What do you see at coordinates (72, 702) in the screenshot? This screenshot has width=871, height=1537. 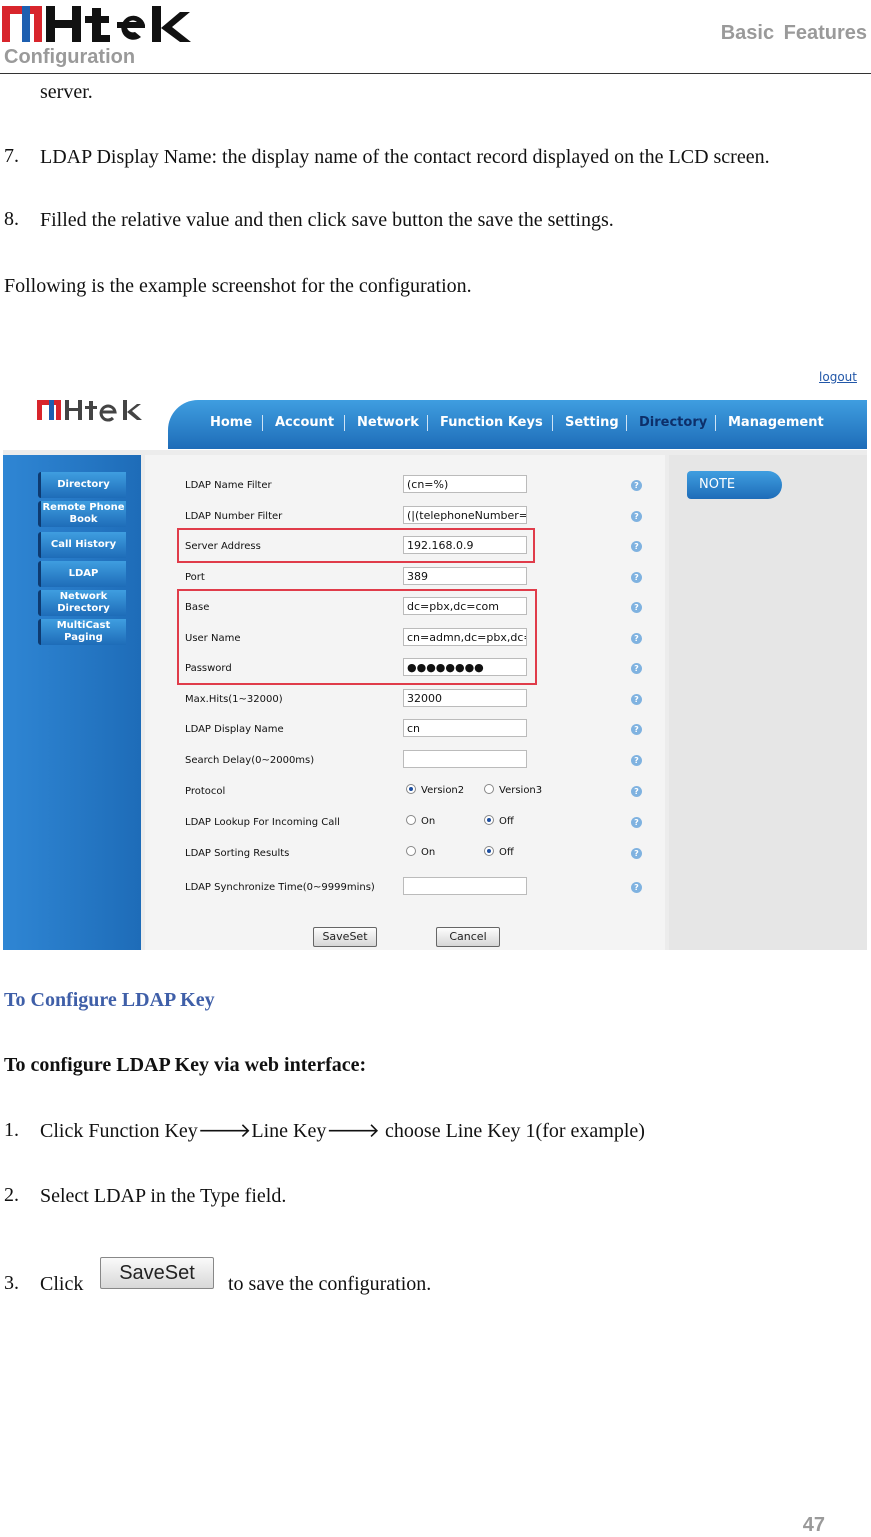 I see `screenshot-sidebar` at bounding box center [72, 702].